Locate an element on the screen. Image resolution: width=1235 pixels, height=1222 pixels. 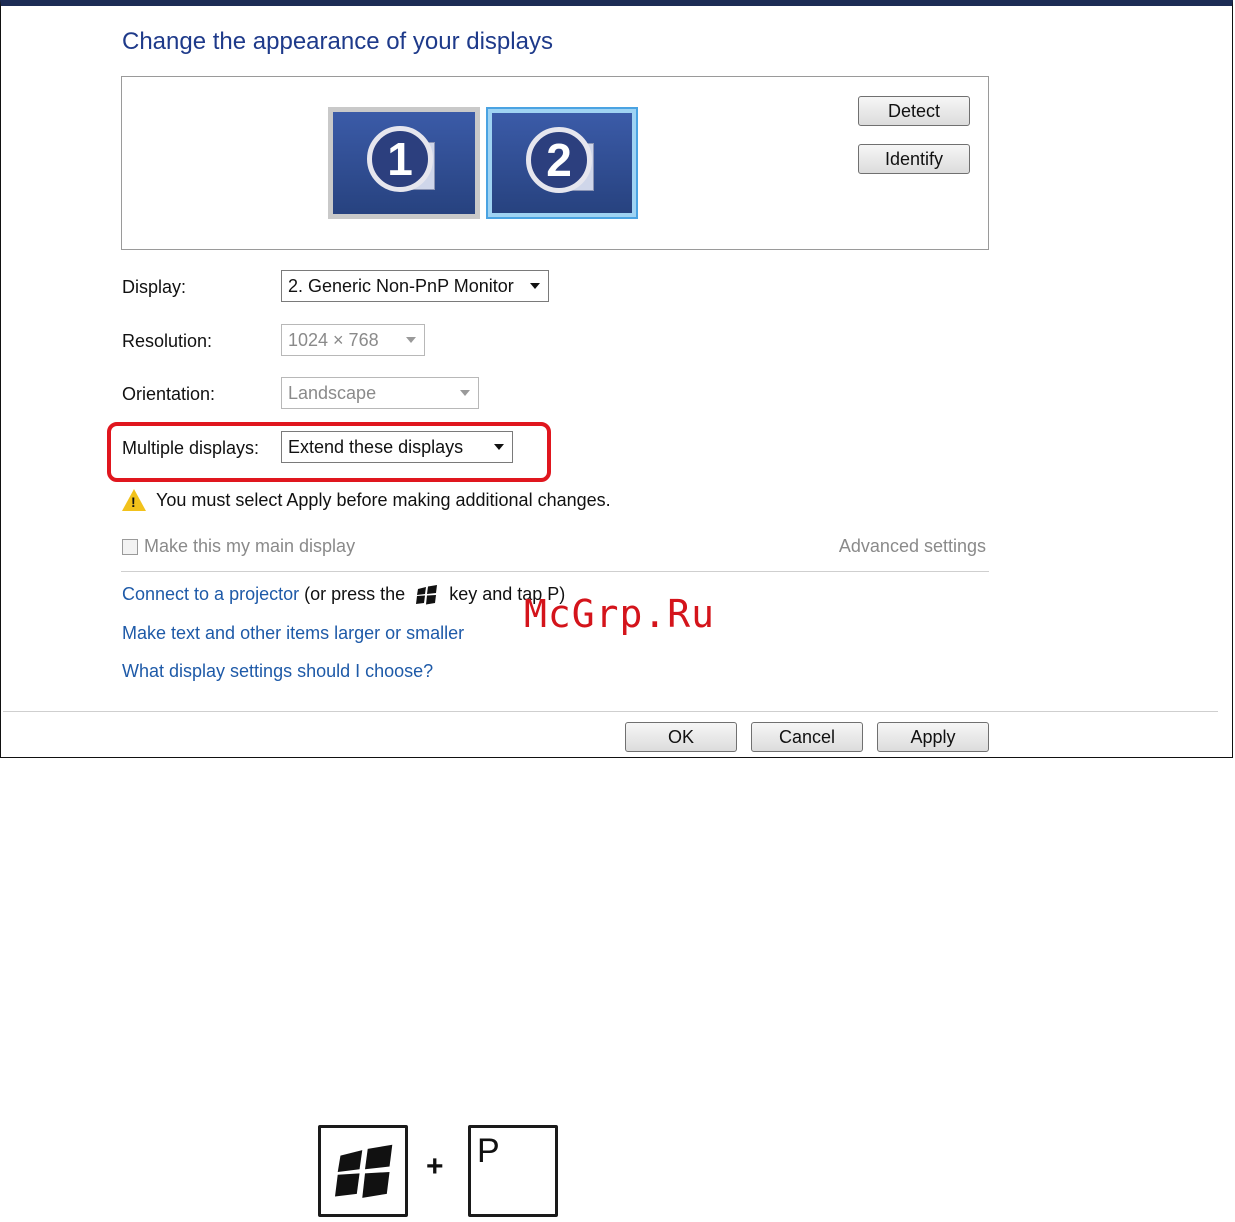
multiple-displays-select: Extend these displays is located at coordinates (397, 447).